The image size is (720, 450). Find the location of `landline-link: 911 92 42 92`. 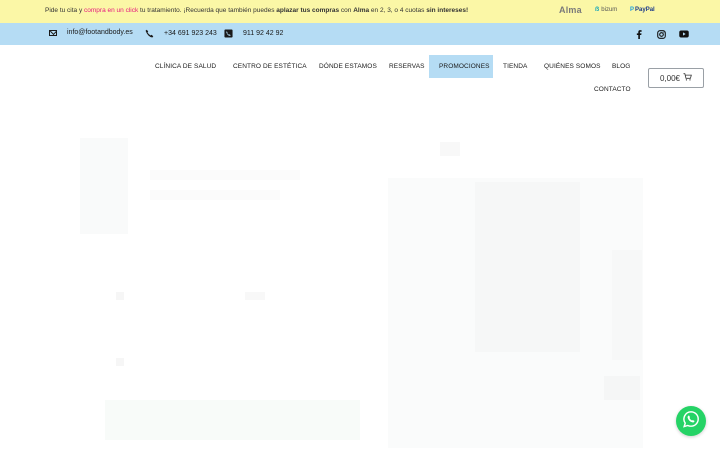

landline-link: 911 92 42 92 is located at coordinates (263, 33).